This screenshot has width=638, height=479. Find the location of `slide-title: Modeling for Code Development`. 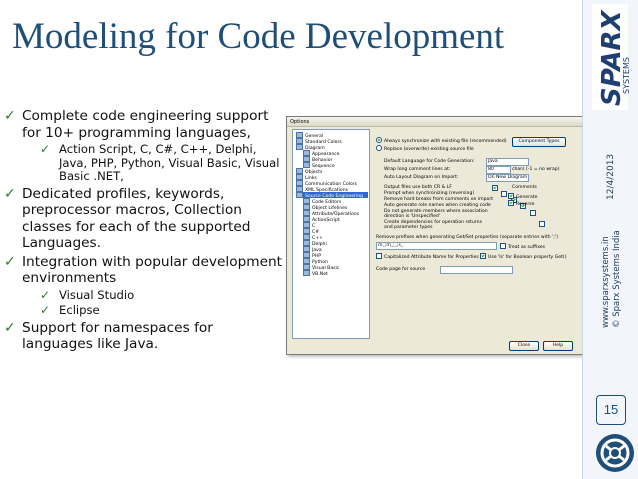

slide-title: Modeling for Code Development is located at coordinates (258, 36).